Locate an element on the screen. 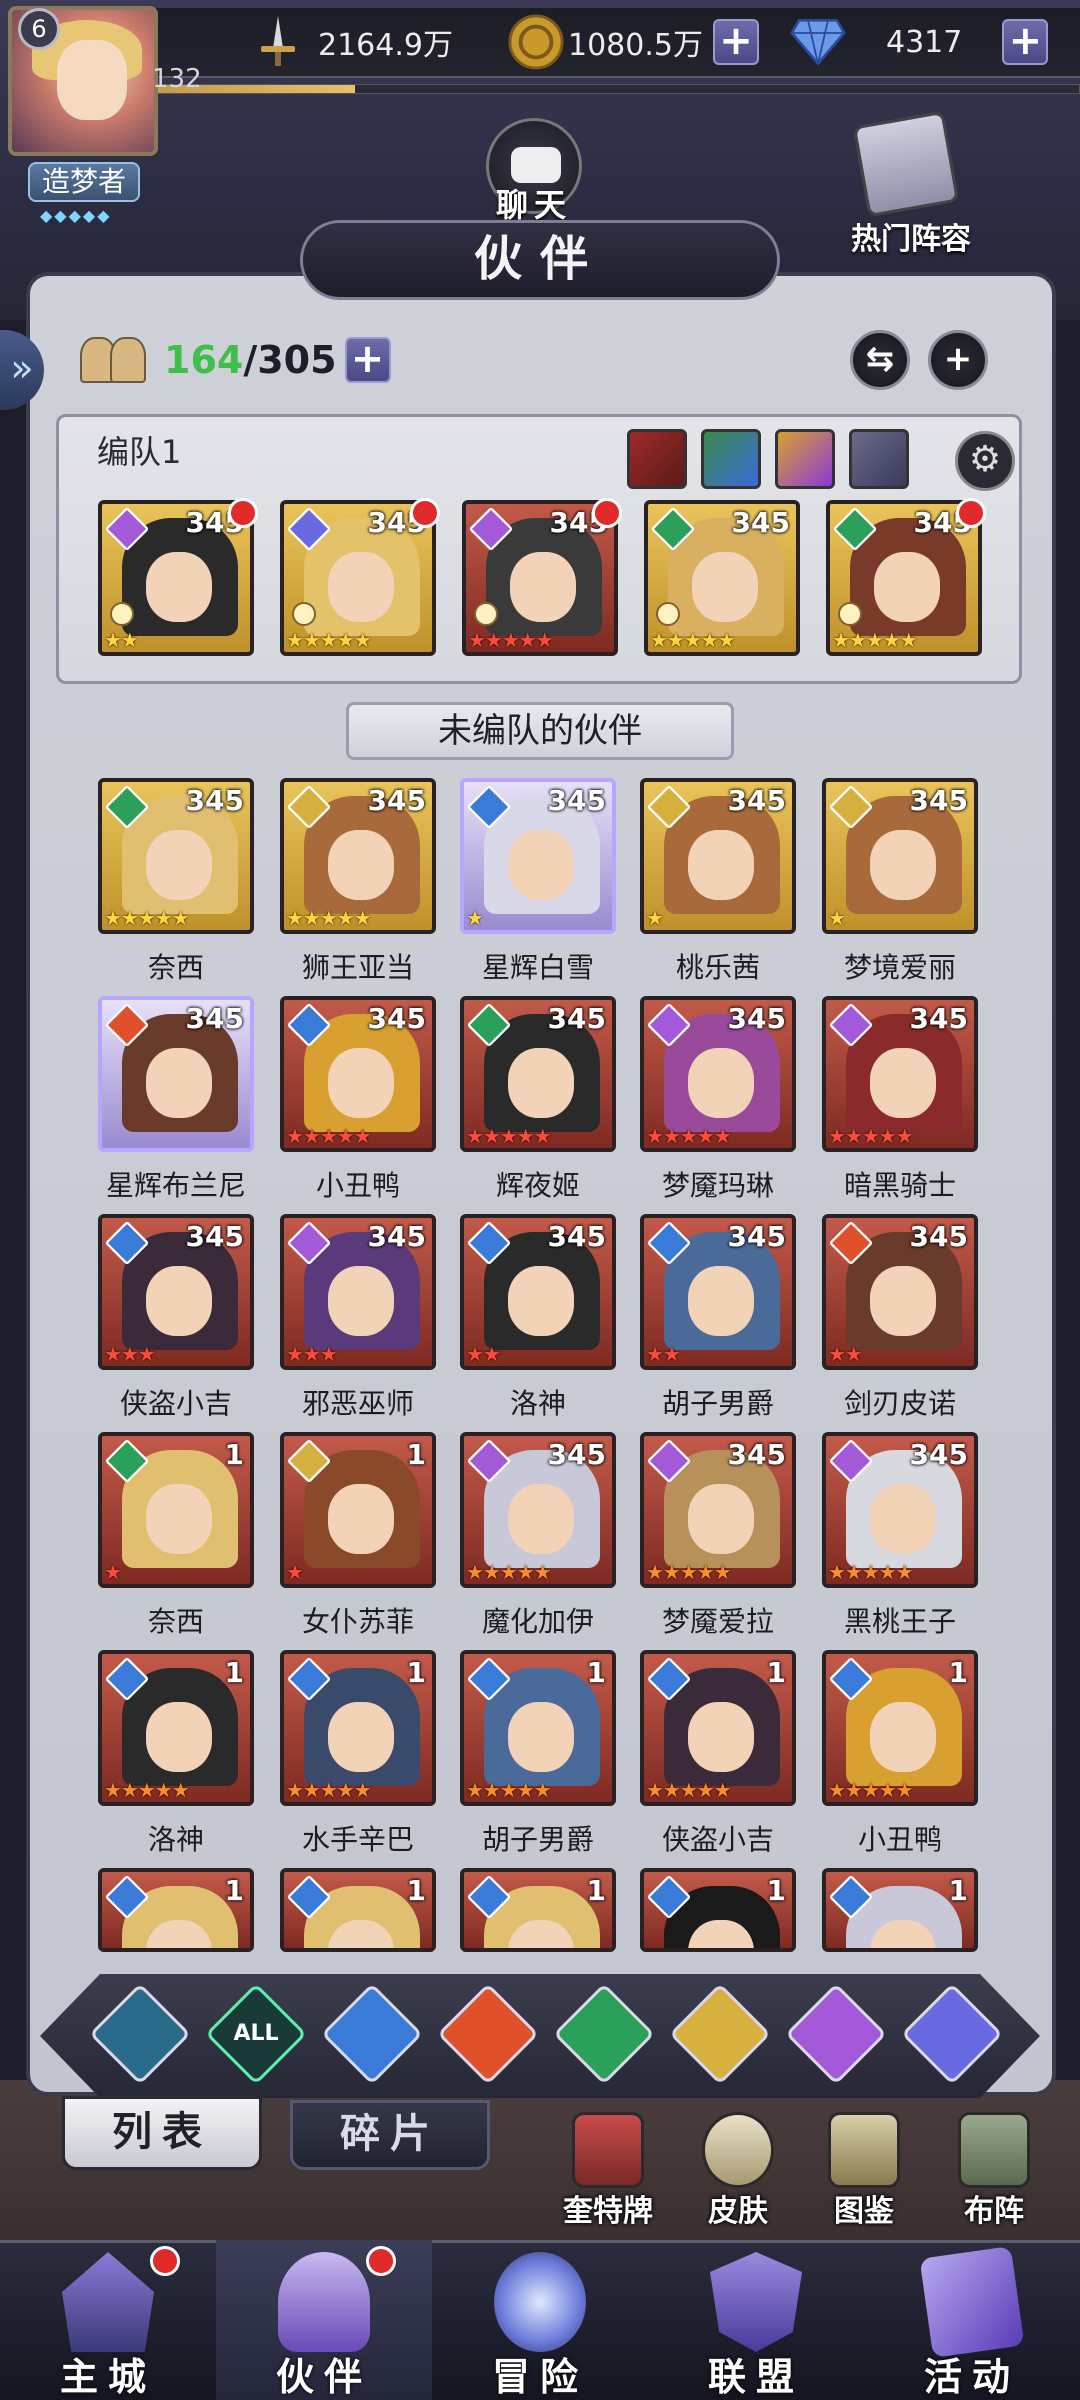 The image size is (1080, 2400). team-settings-gear-icon: ⚙ is located at coordinates (985, 461).